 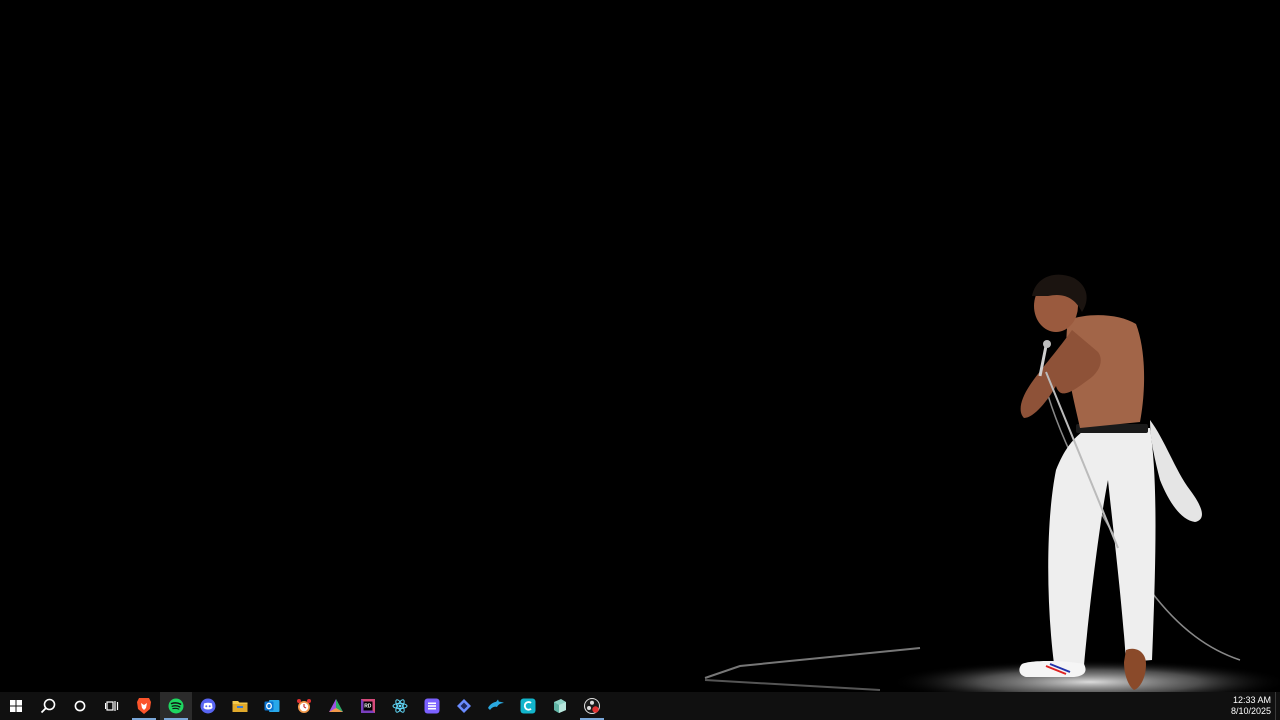 I want to click on taskbar-app-spotify, so click(x=176, y=706).